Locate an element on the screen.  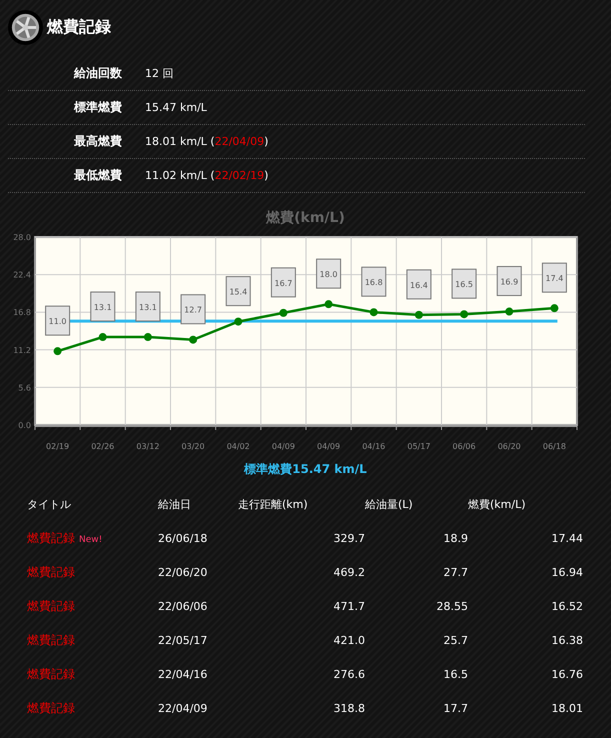
table-cell-text: 22/04/16 is located at coordinates (183, 674).